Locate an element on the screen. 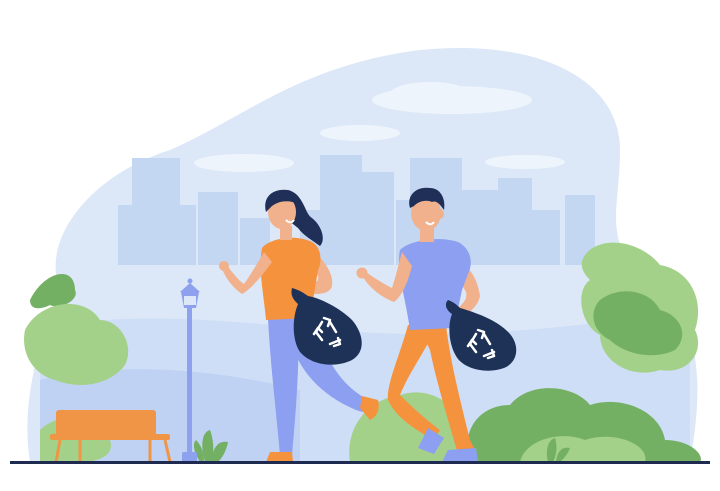 This screenshot has height=491, width=720. ground-line is located at coordinates (360, 462).